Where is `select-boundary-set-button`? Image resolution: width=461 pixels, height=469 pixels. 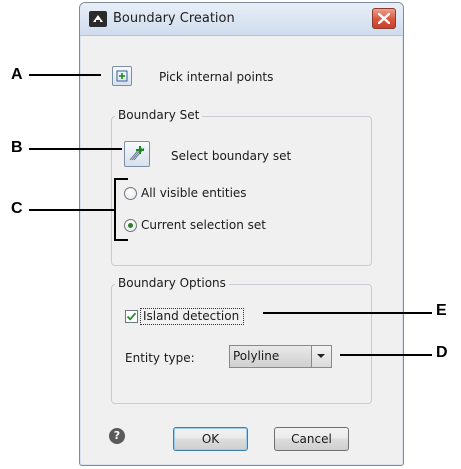 select-boundary-set-button is located at coordinates (137, 154).